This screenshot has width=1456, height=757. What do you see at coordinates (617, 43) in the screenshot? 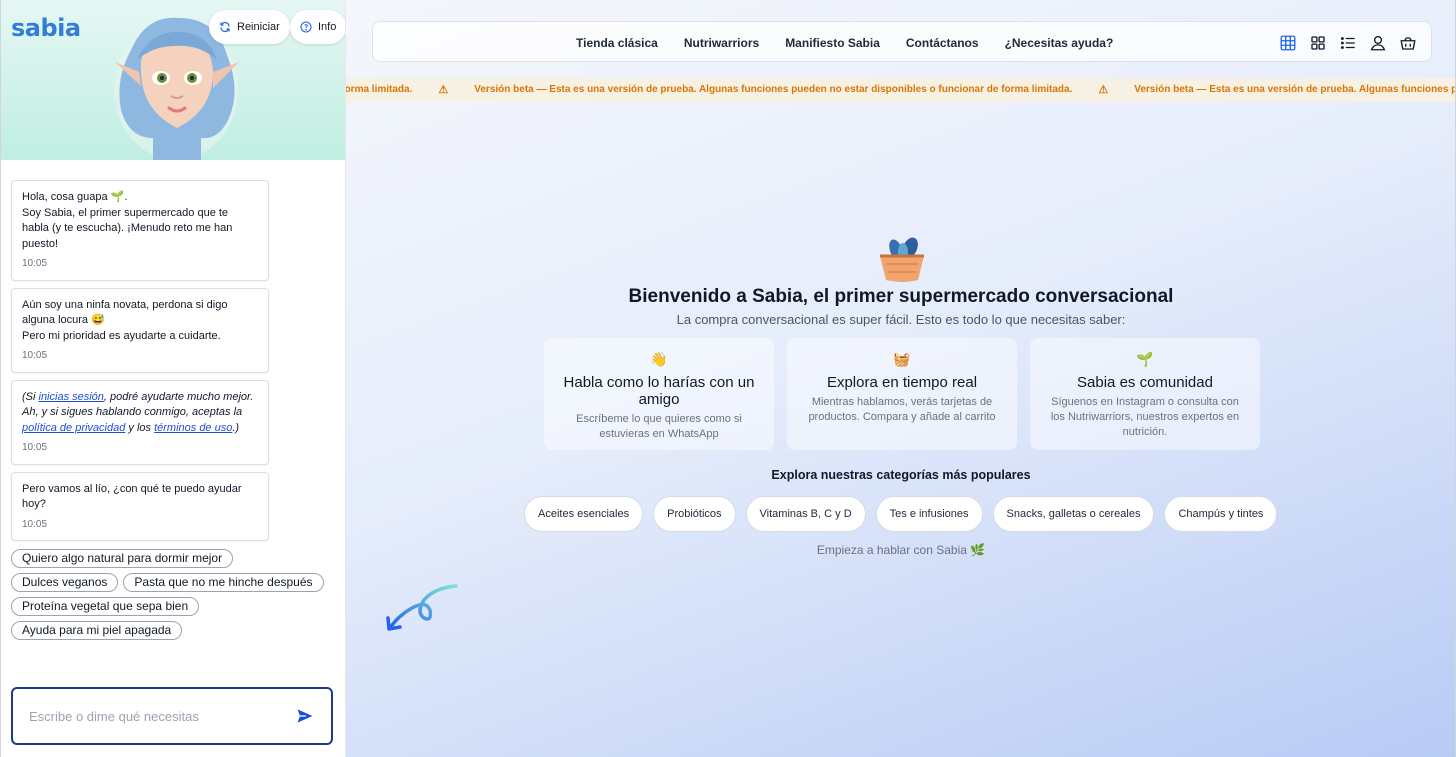
I see `nav-link-tienda-clasica: Tienda clásica` at bounding box center [617, 43].